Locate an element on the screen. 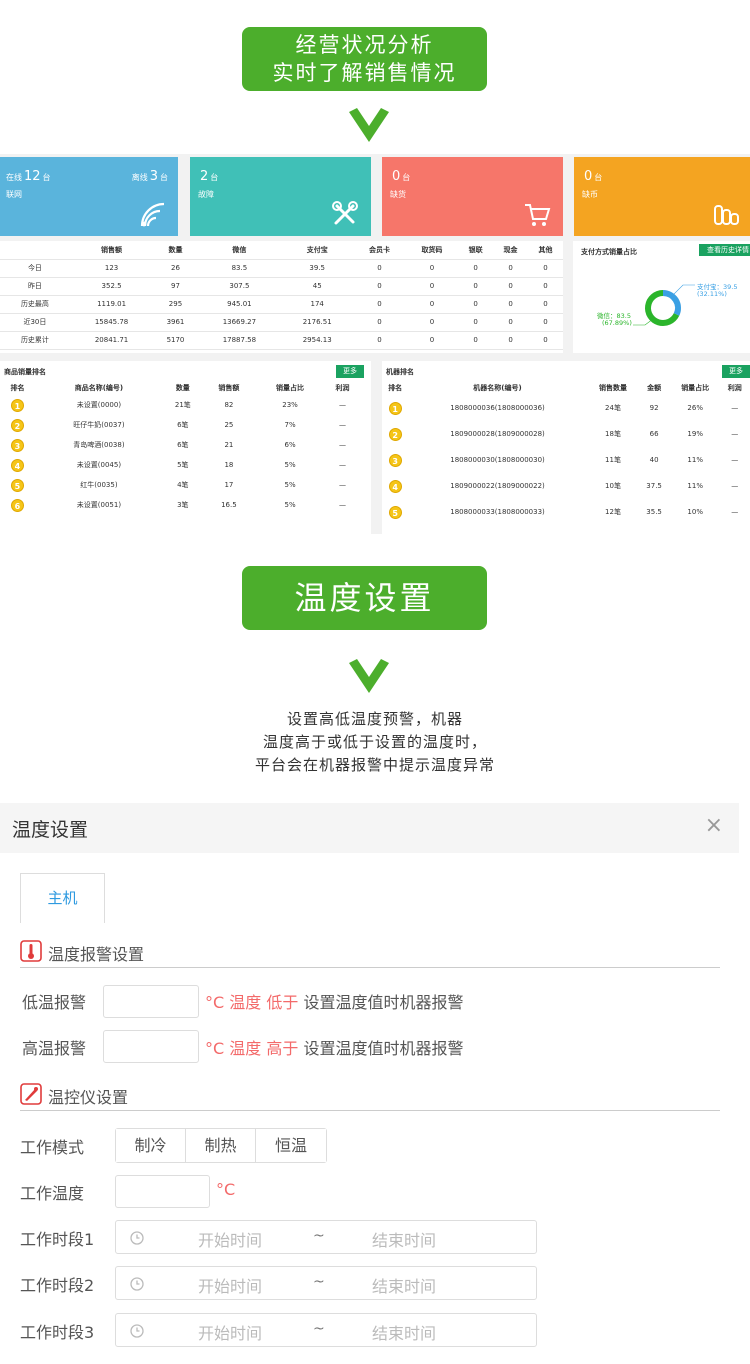 The image size is (750, 1364). table-header-cell: 销售数量 is located at coordinates (613, 388).